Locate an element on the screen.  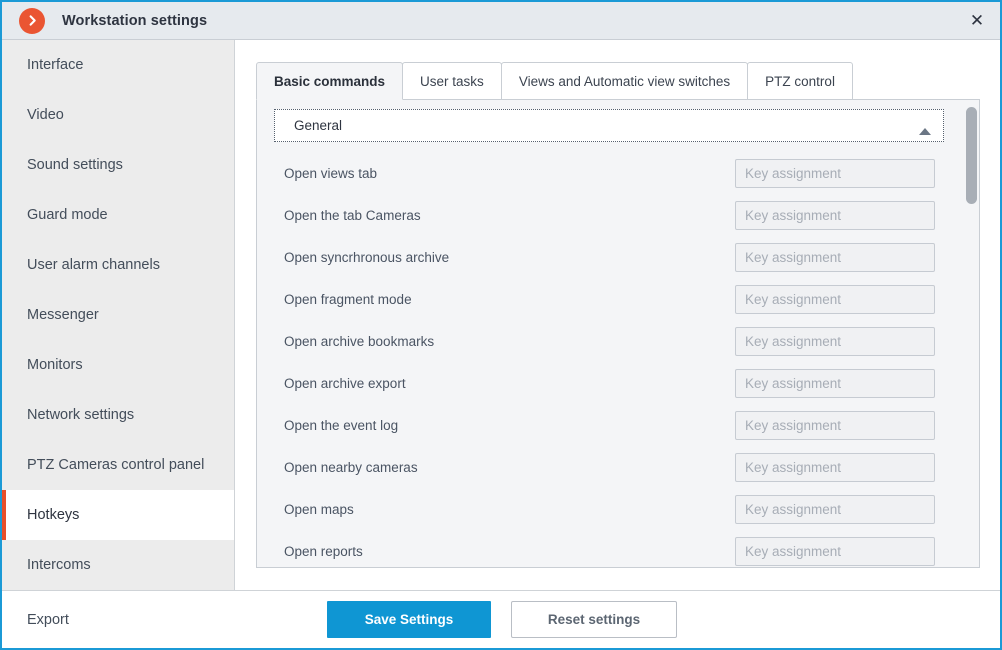
sidebar-item-label: Guard mode is located at coordinates (67, 215).